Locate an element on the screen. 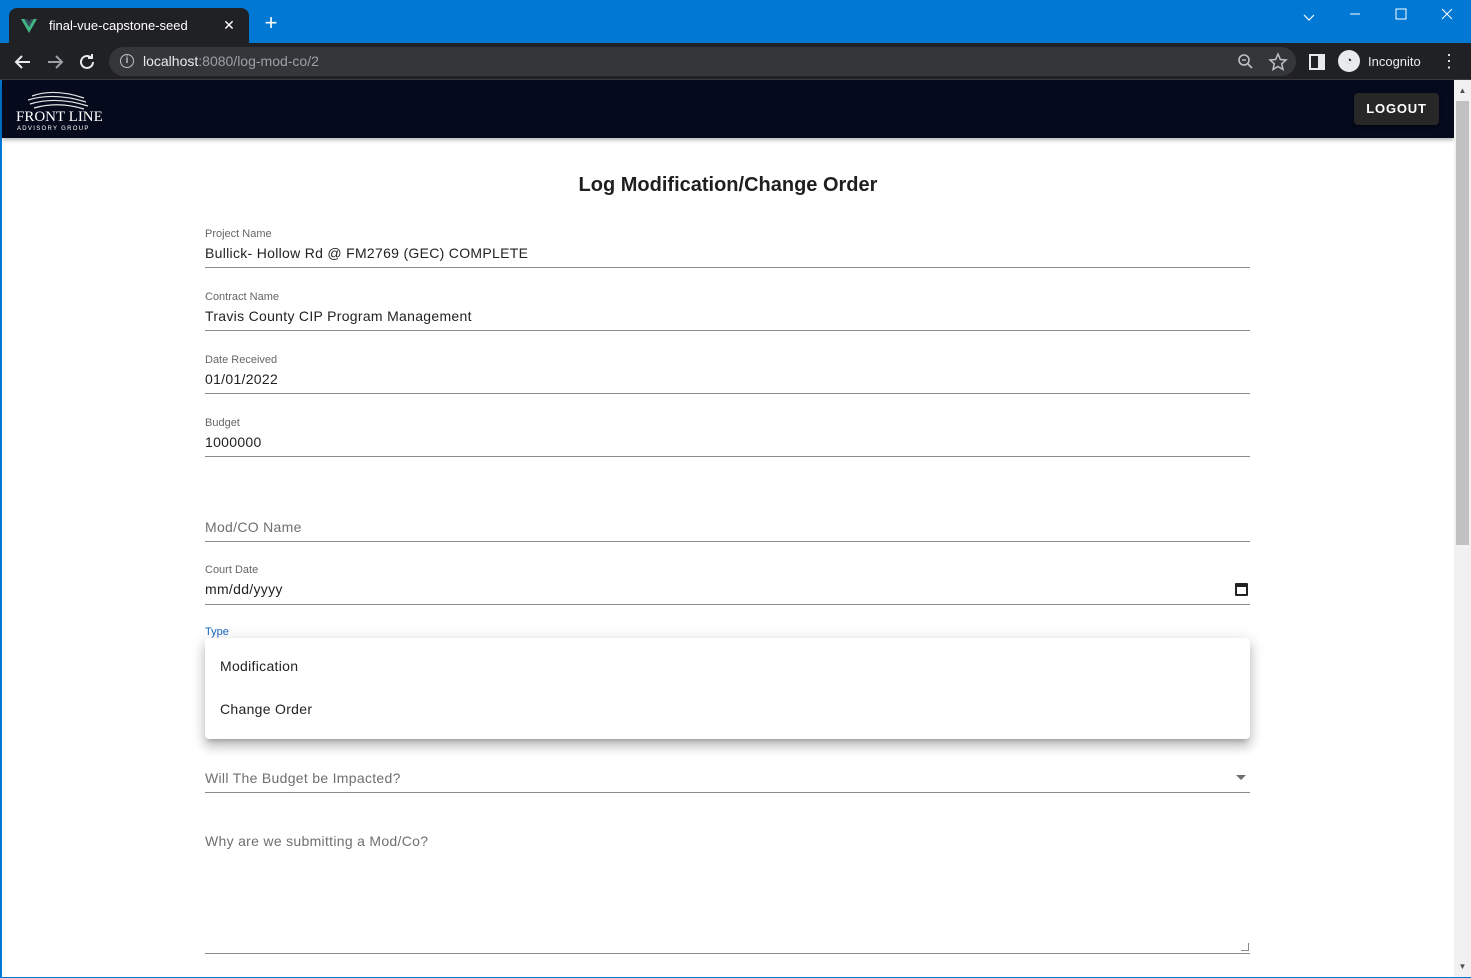 The width and height of the screenshot is (1471, 978). type-label: Type is located at coordinates (217, 632).